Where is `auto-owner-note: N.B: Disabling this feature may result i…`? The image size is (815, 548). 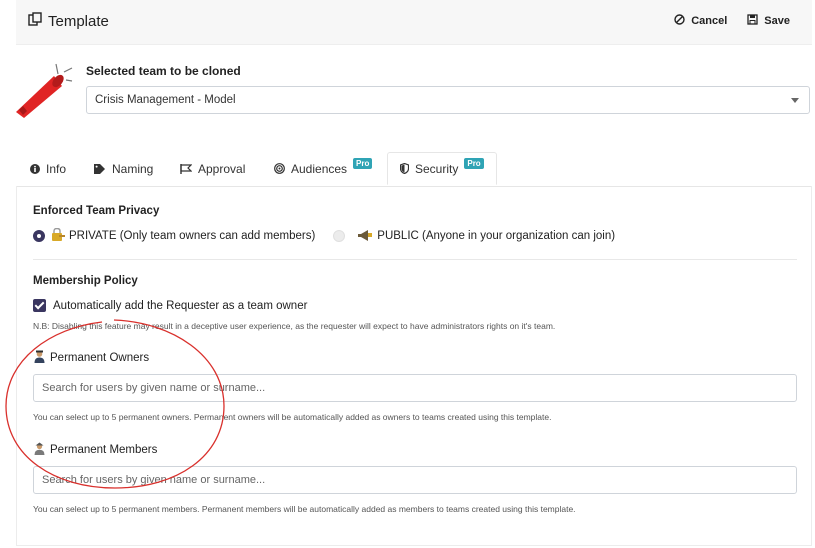
auto-owner-note: N.B: Disabling this feature may result i… is located at coordinates (294, 326).